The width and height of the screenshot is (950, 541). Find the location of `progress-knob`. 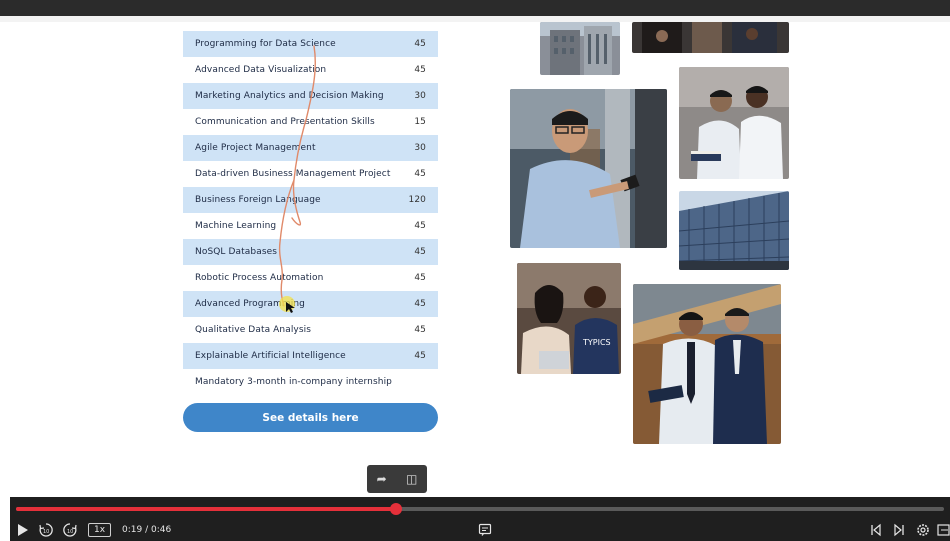

progress-knob is located at coordinates (396, 509).